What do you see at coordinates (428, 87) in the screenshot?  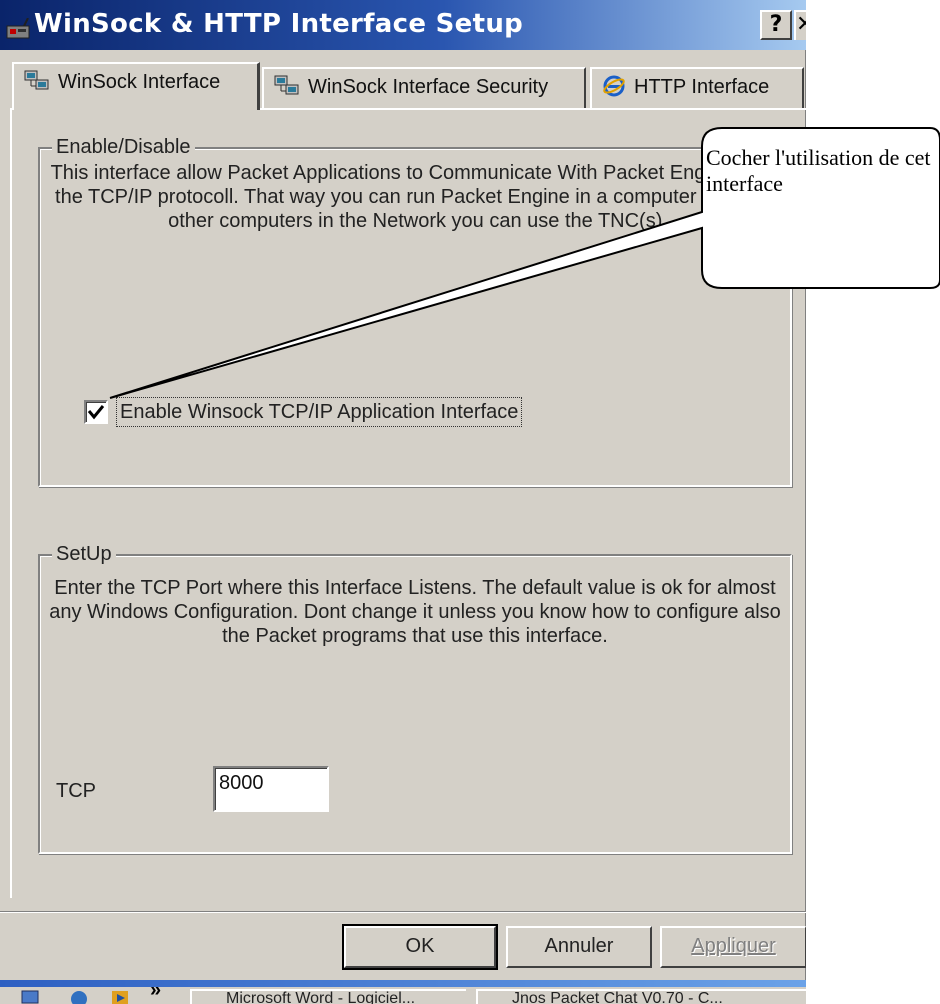 I see `tab-label: WinSock Interface Security` at bounding box center [428, 87].